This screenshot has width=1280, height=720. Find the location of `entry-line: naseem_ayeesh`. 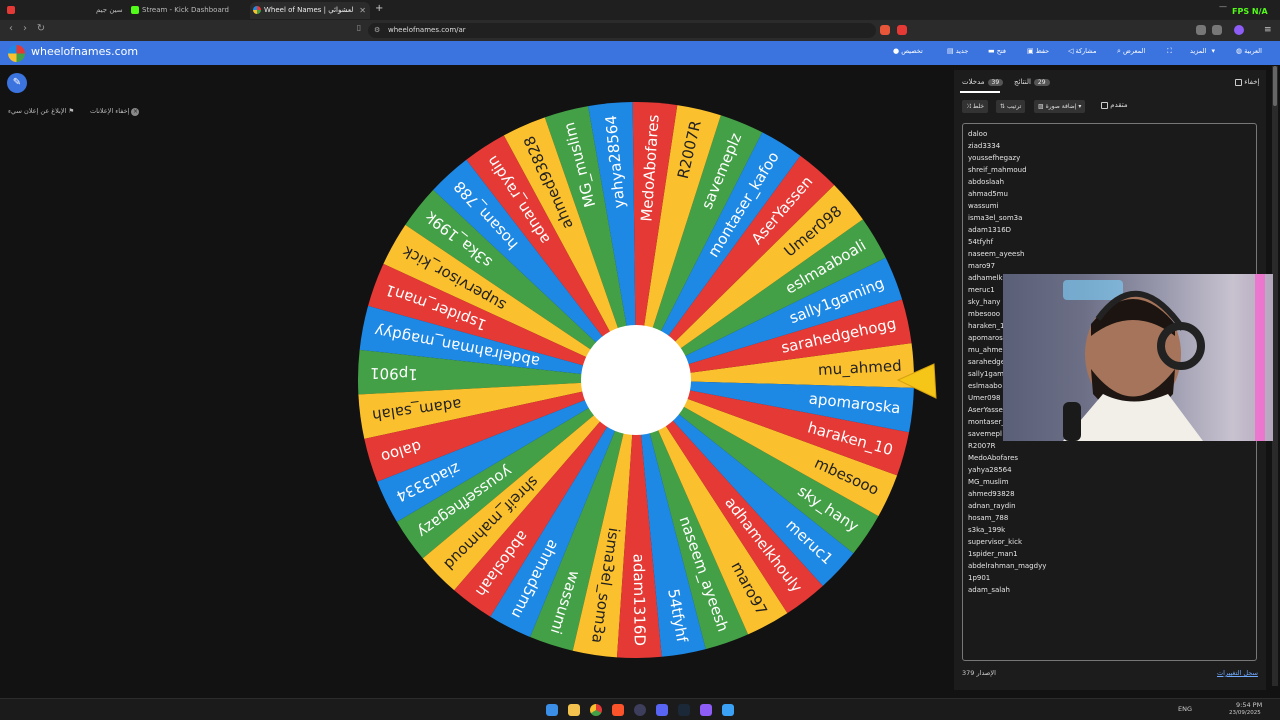

entry-line: naseem_ayeesh is located at coordinates (996, 254).